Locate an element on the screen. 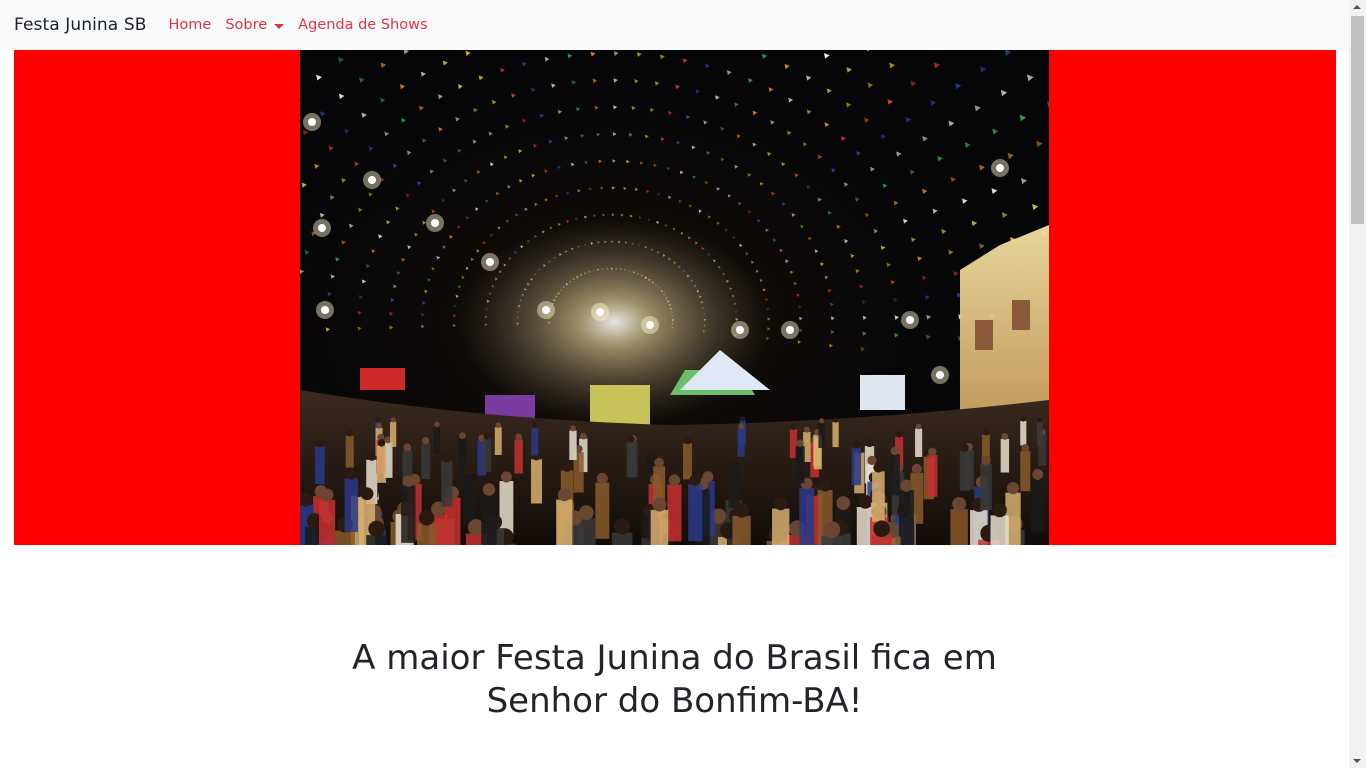  vertical-scrollbar is located at coordinates (1357, 384).